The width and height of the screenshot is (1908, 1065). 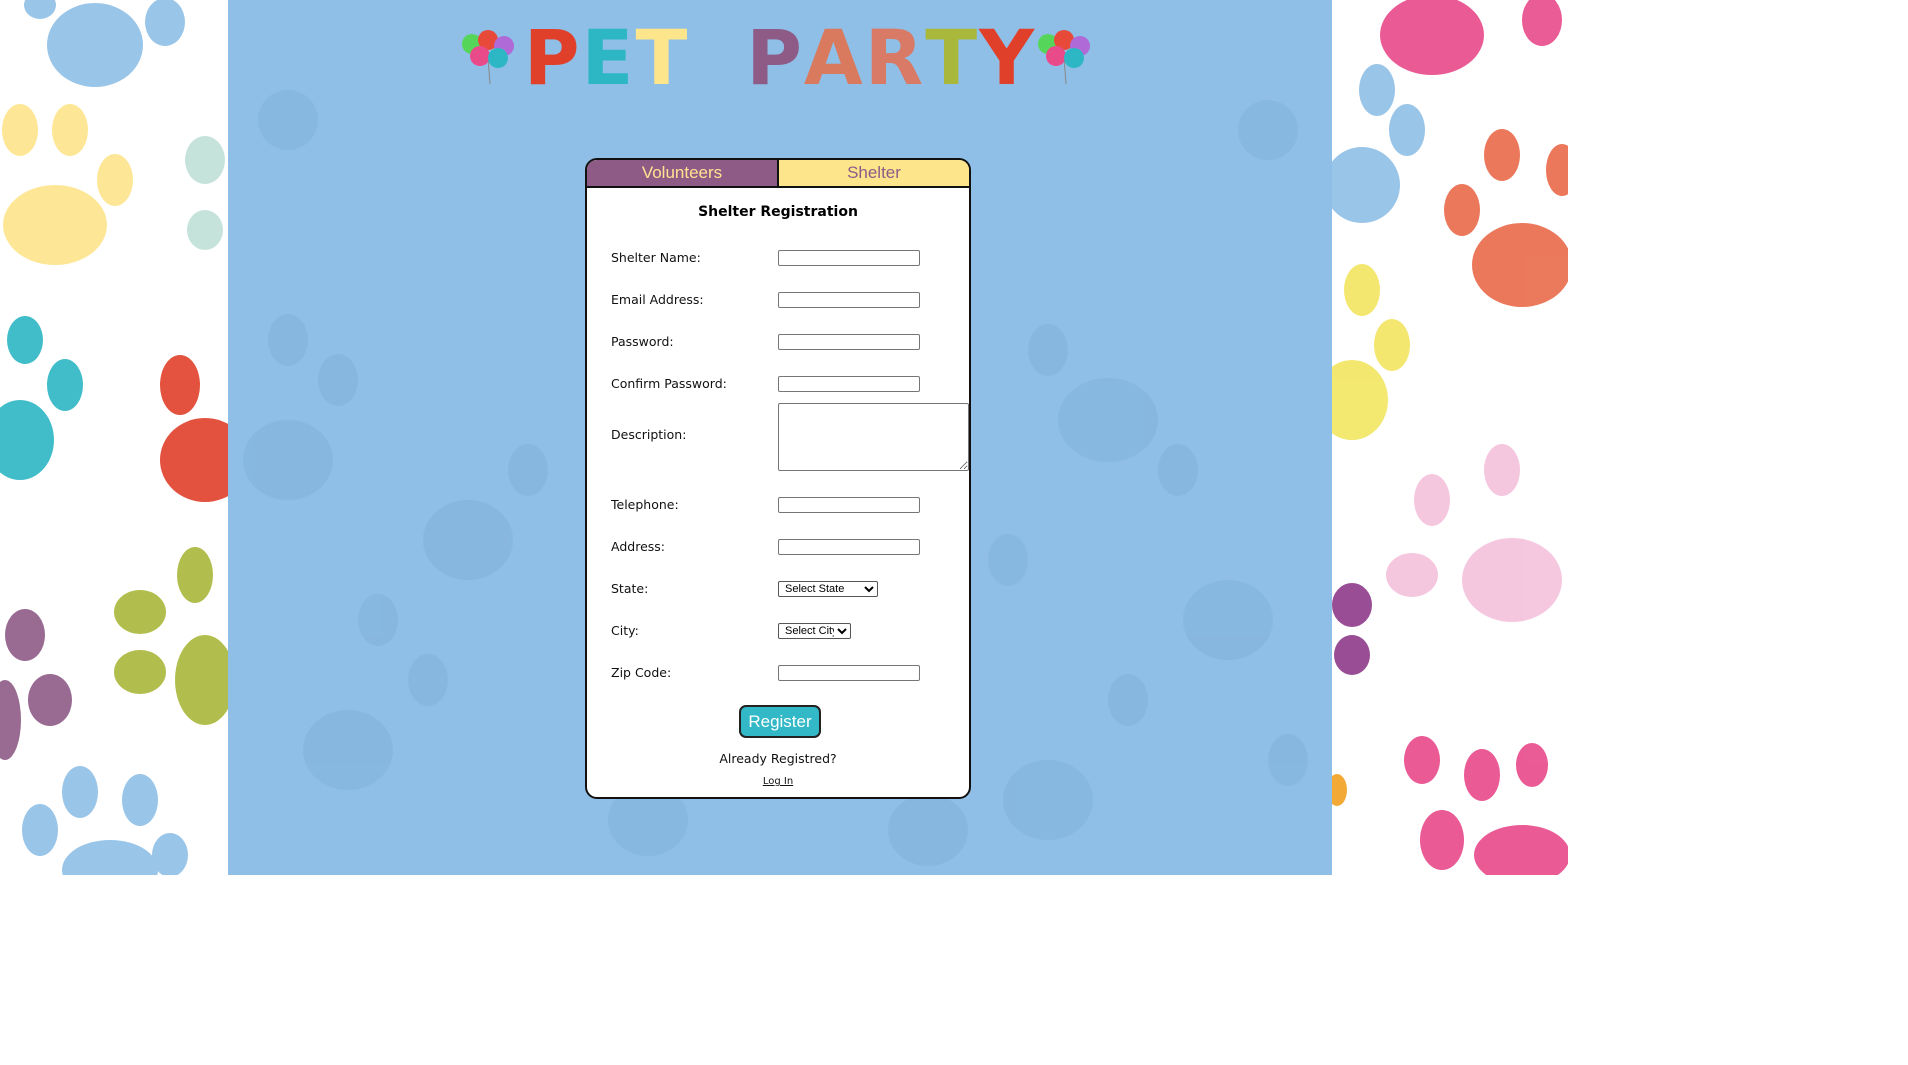 What do you see at coordinates (778, 212) in the screenshot?
I see `form-title: Shelter Registration` at bounding box center [778, 212].